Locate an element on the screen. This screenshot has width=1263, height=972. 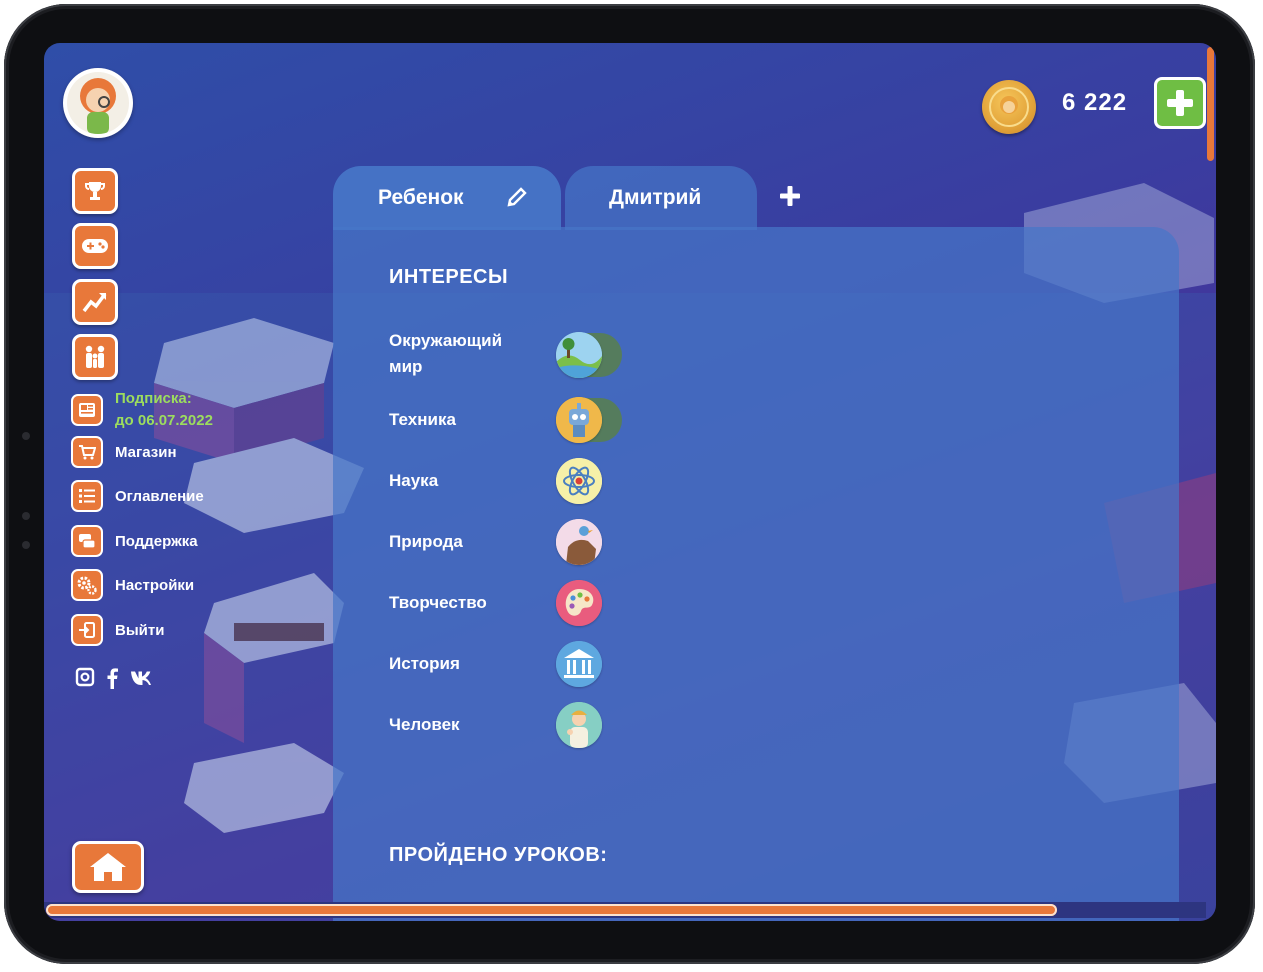
list-icon is located at coordinates (87, 496).